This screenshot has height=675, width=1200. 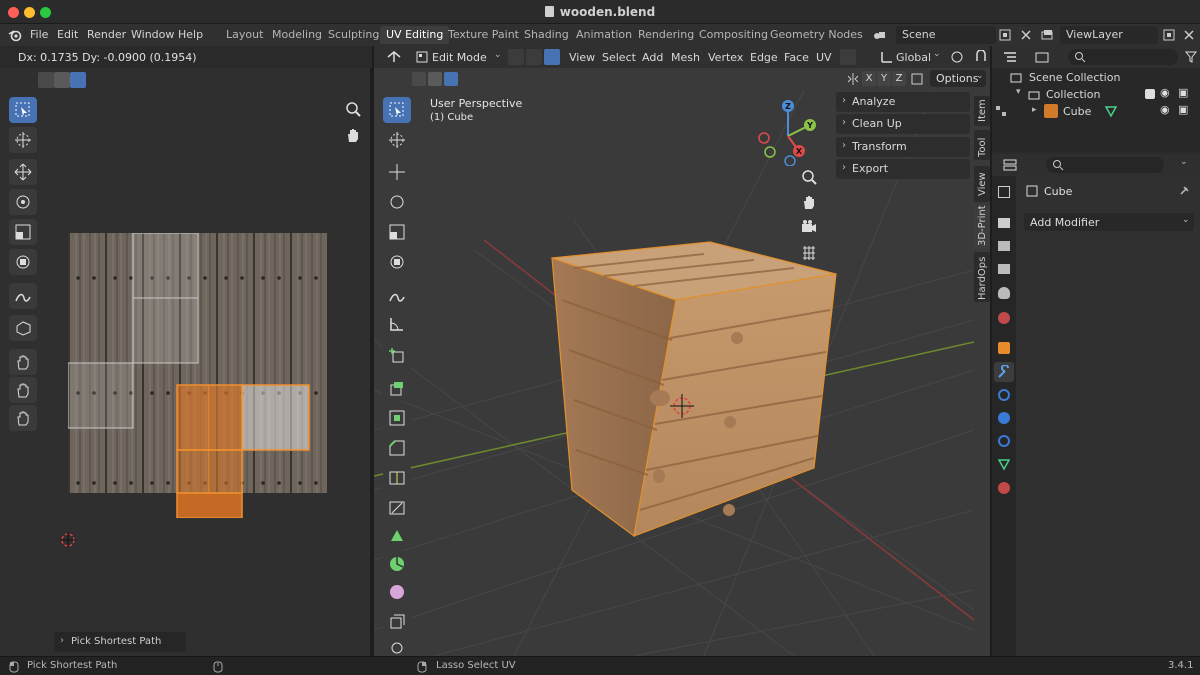 What do you see at coordinates (397, 418) in the screenshot?
I see `inset-tool-button` at bounding box center [397, 418].